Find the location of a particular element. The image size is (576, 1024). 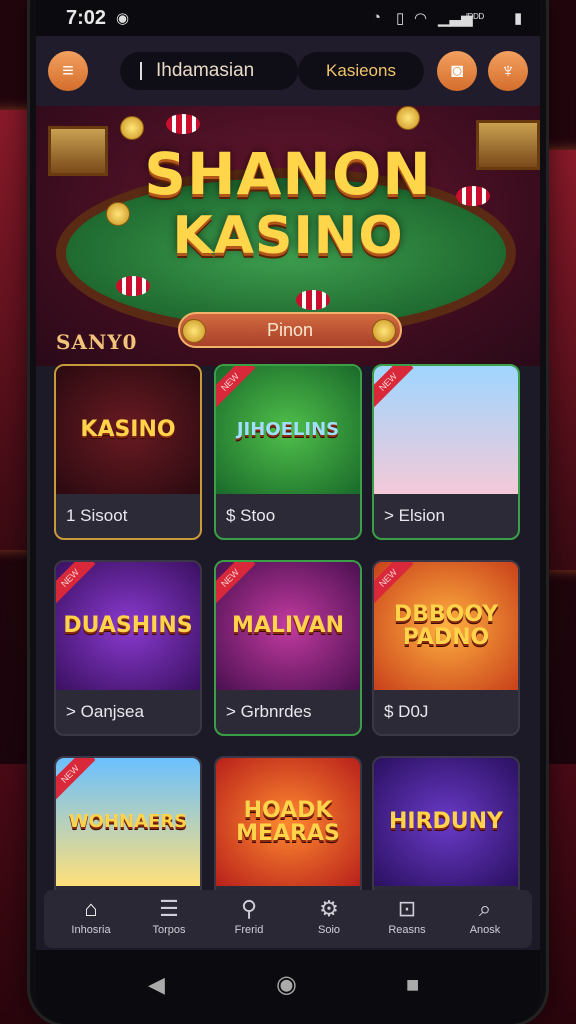

game-art-title: HIRDUNY is located at coordinates (445, 822).